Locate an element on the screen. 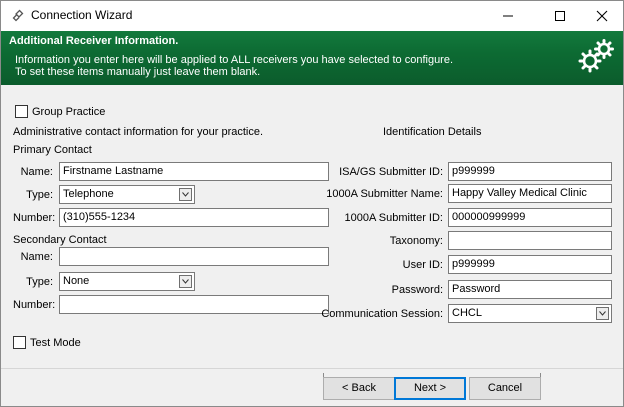 The width and height of the screenshot is (624, 407). title-bar: Connection Wizard is located at coordinates (312, 16).